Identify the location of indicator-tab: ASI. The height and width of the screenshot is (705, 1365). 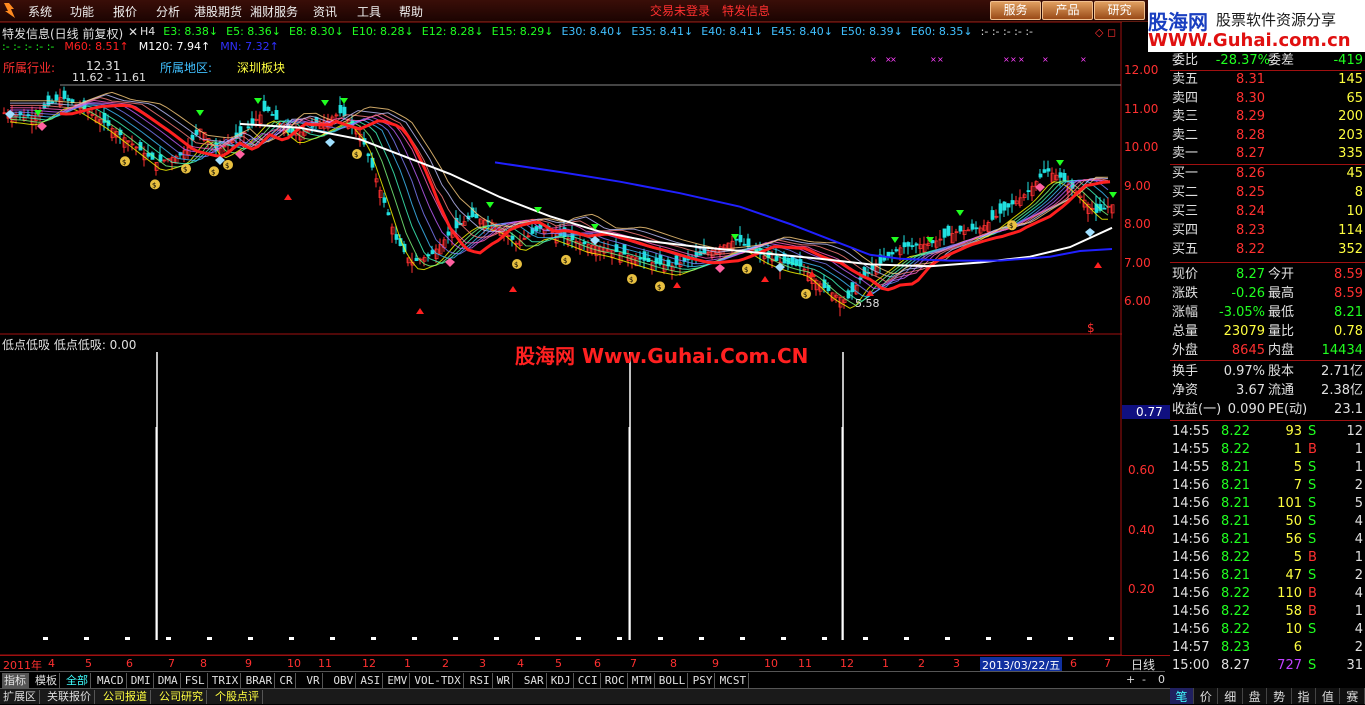
(371, 680).